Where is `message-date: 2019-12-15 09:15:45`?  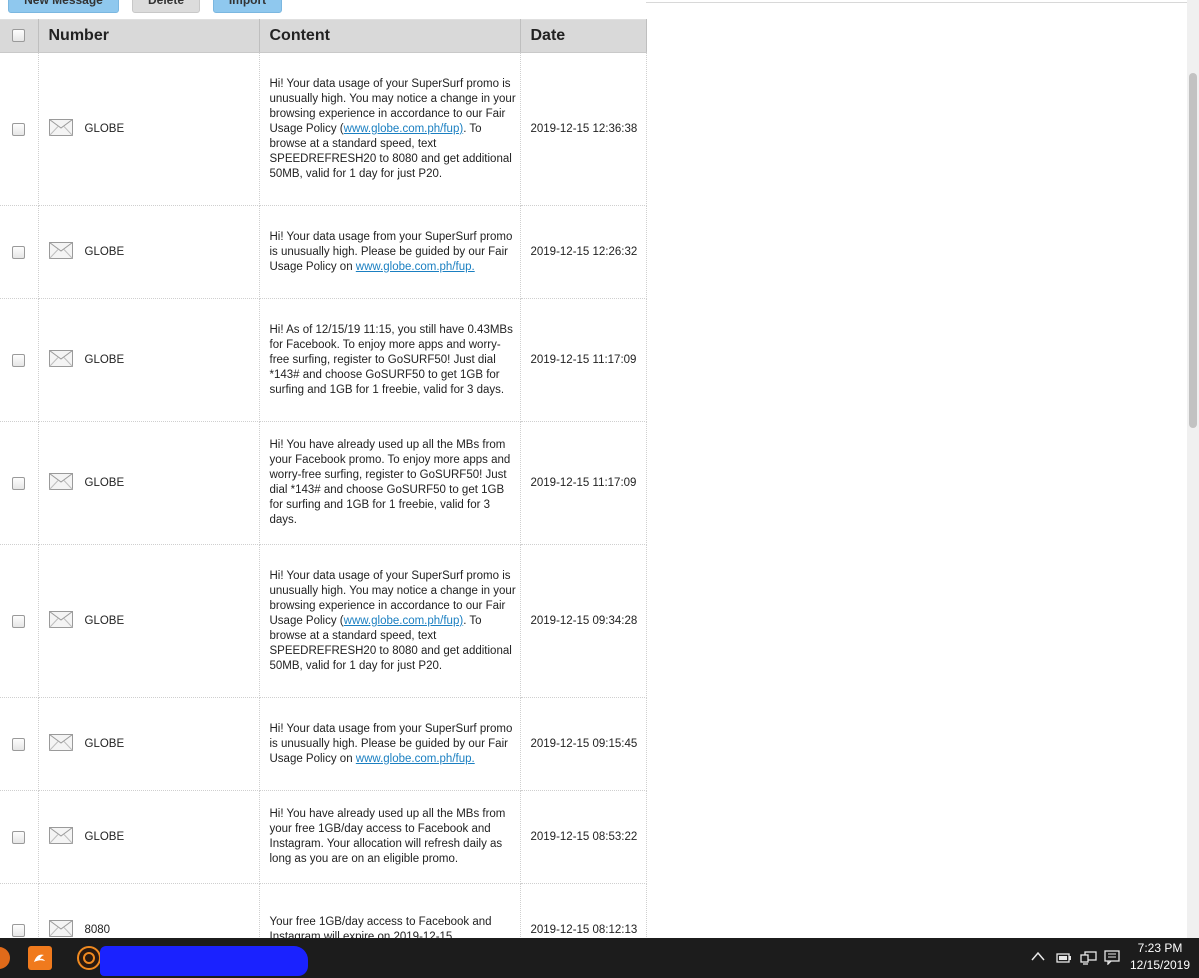 message-date: 2019-12-15 09:15:45 is located at coordinates (583, 744).